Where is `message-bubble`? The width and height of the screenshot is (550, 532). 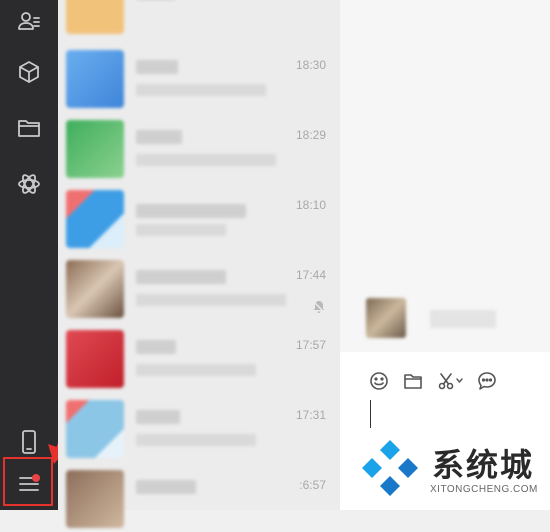
message-bubble is located at coordinates (463, 319).